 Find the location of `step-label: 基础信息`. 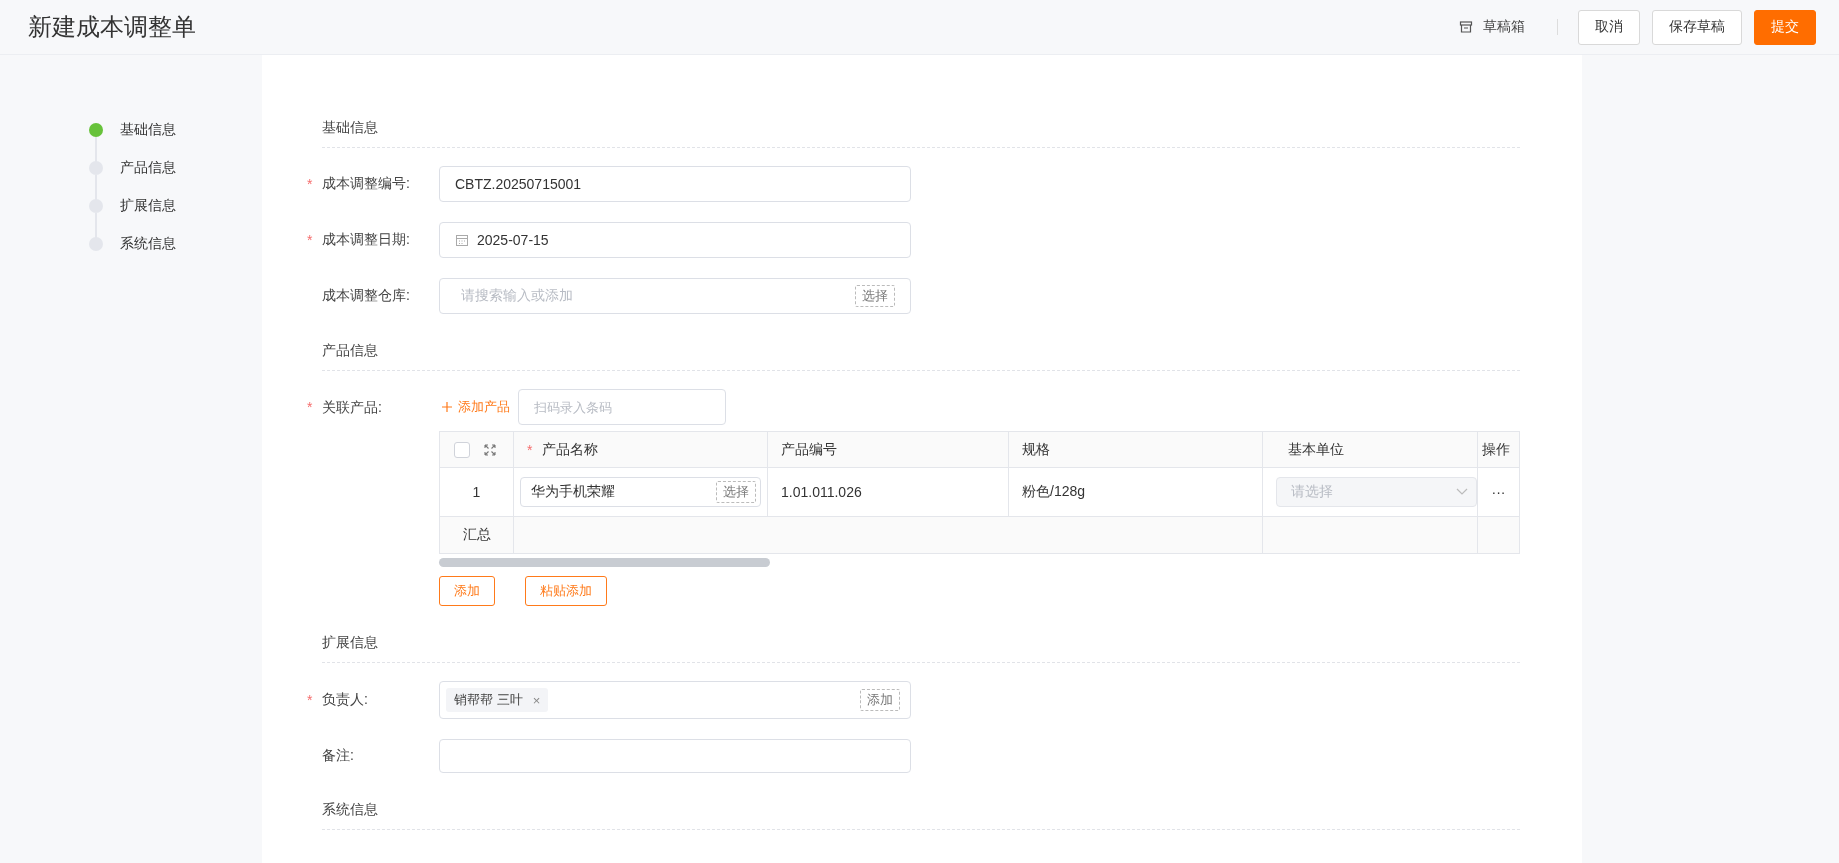

step-label: 基础信息 is located at coordinates (148, 130).